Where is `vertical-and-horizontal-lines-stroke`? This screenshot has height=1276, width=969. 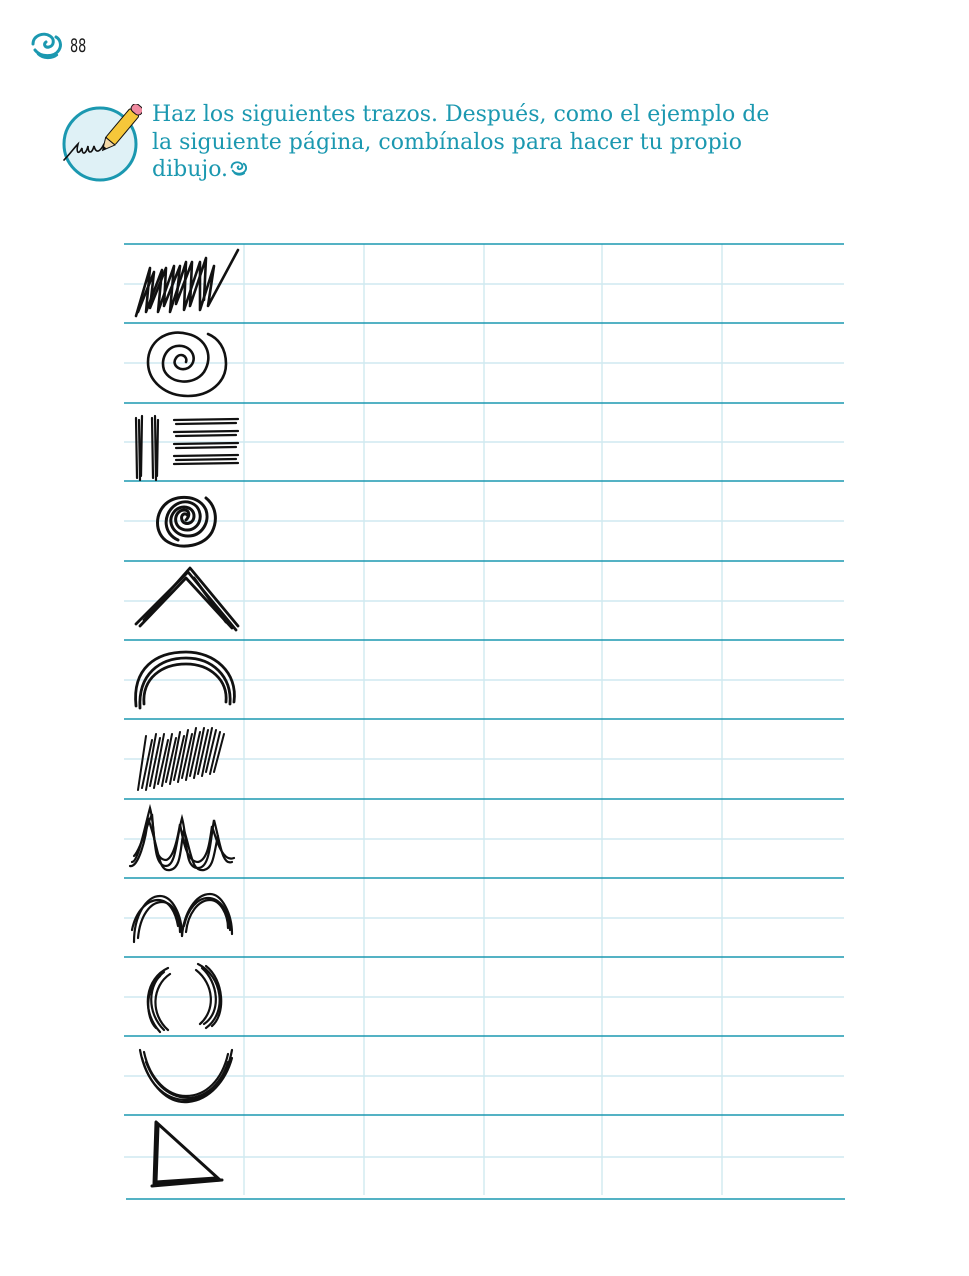 vertical-and-horizontal-lines-stroke is located at coordinates (187, 448).